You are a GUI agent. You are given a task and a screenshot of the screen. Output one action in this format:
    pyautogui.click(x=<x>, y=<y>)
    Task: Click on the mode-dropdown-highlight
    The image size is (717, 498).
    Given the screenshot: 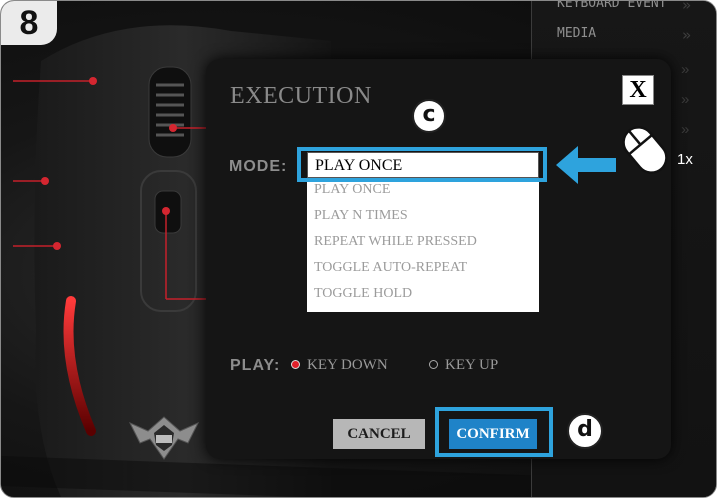 What is the action you would take?
    pyautogui.click(x=422, y=164)
    